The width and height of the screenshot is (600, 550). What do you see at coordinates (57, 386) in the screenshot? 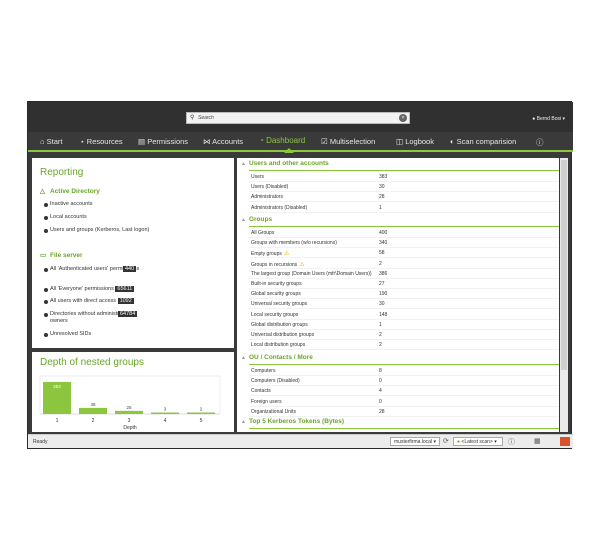
I see `bar-value-label: 253` at bounding box center [57, 386].